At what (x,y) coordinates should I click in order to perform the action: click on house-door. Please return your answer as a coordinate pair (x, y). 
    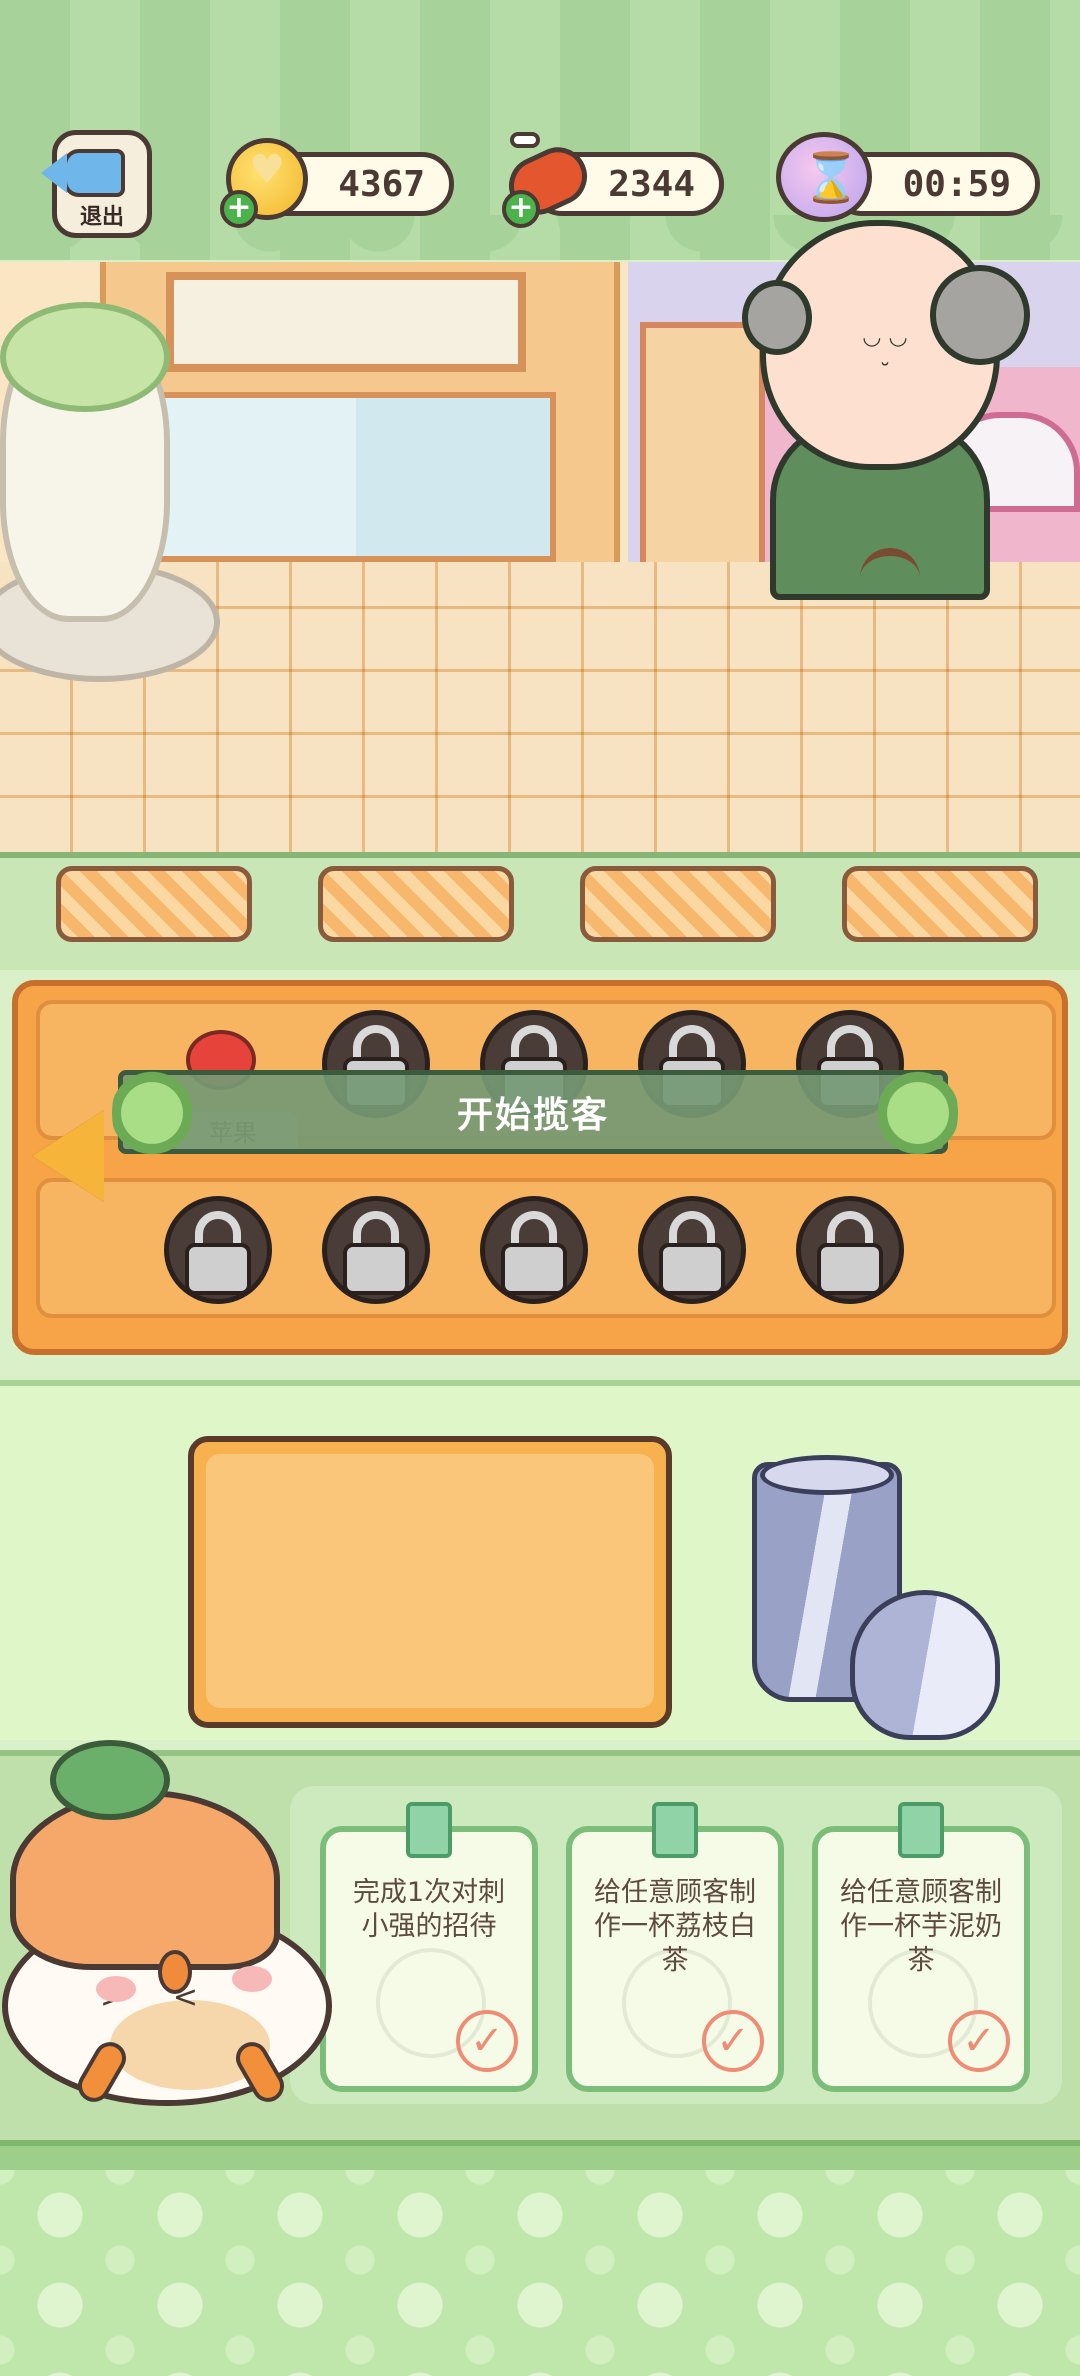
    Looking at the image, I should click on (702, 447).